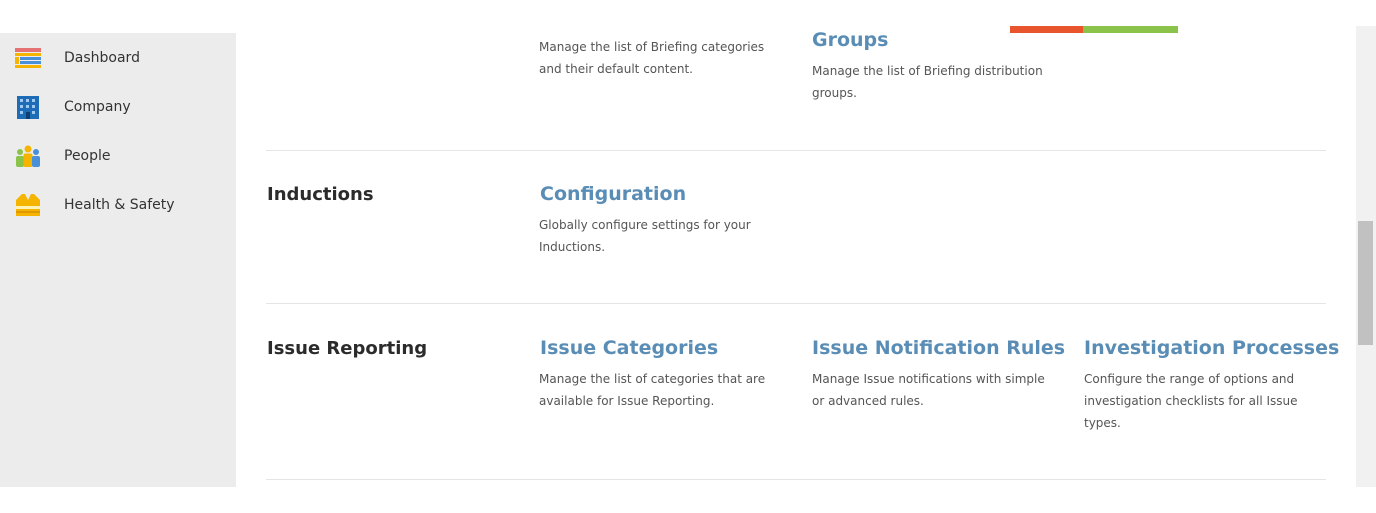 Image resolution: width=1376 pixels, height=513 pixels. What do you see at coordinates (97, 107) in the screenshot?
I see `sidebar-item-label: Company` at bounding box center [97, 107].